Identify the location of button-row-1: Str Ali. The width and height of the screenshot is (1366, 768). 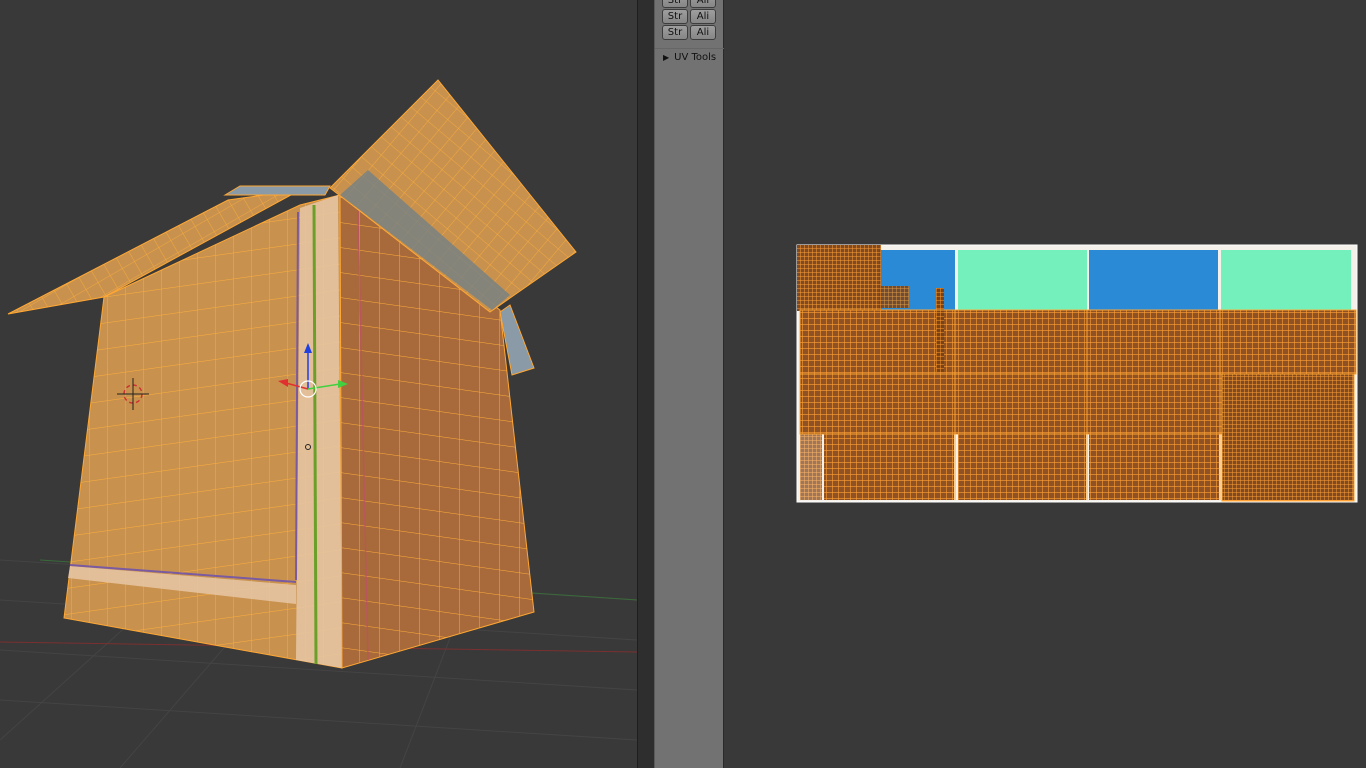
(690, 4).